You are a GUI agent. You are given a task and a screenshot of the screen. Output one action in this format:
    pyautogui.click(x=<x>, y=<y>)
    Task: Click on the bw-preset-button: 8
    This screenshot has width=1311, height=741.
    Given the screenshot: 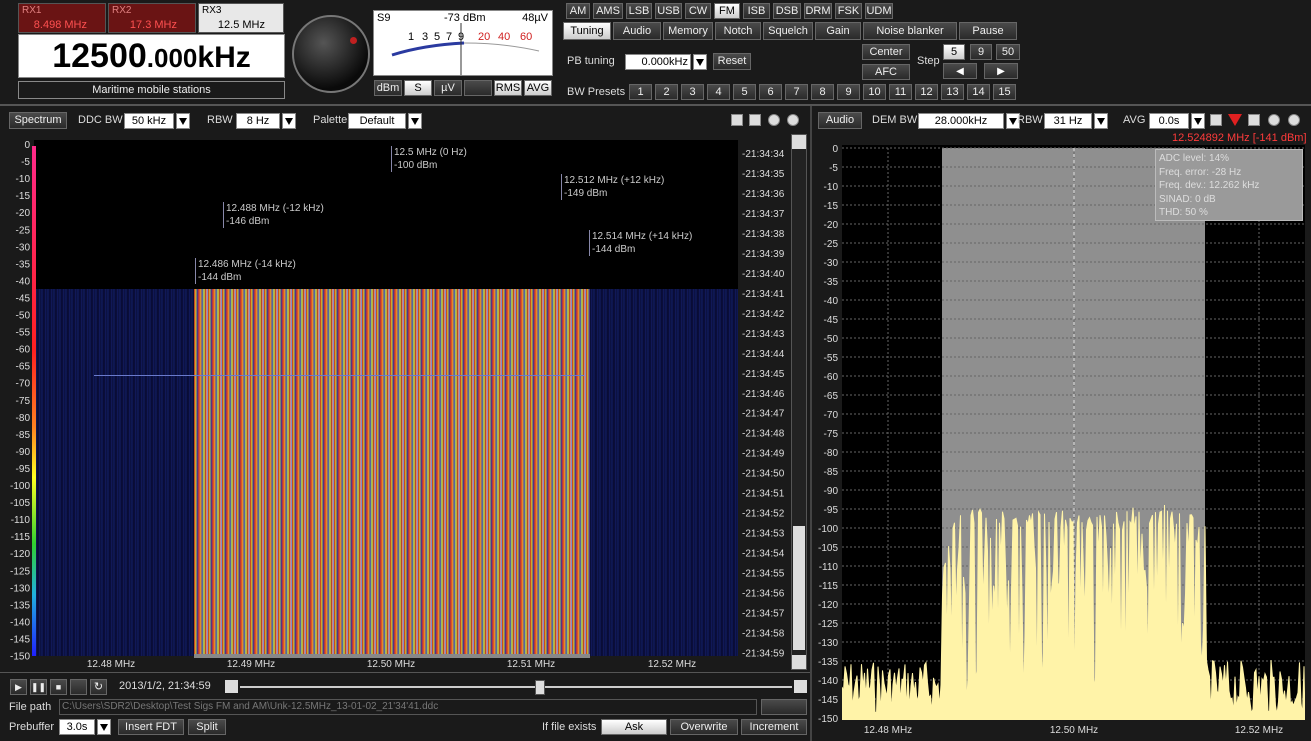 What is the action you would take?
    pyautogui.click(x=822, y=92)
    